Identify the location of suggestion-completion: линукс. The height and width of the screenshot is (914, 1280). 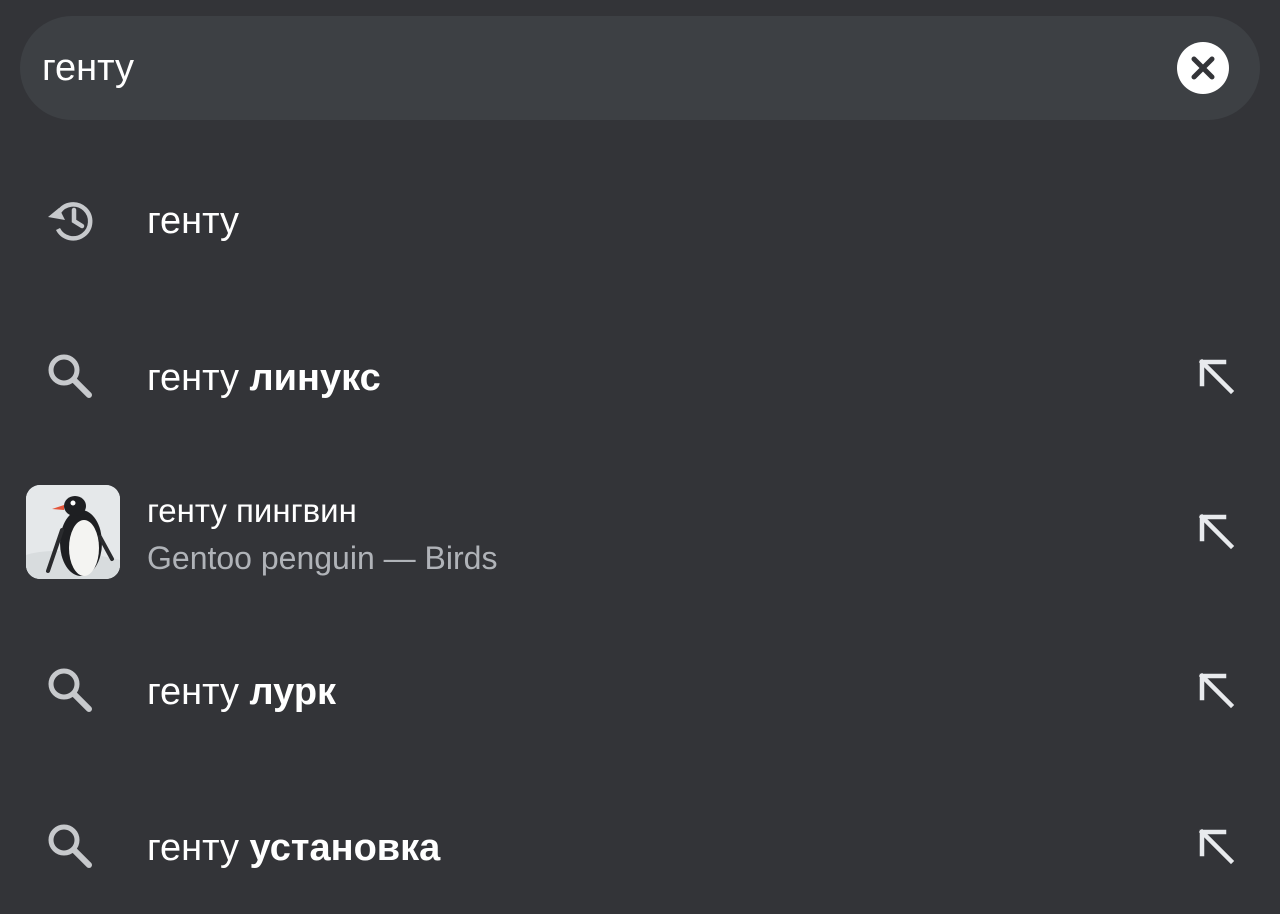
(315, 378).